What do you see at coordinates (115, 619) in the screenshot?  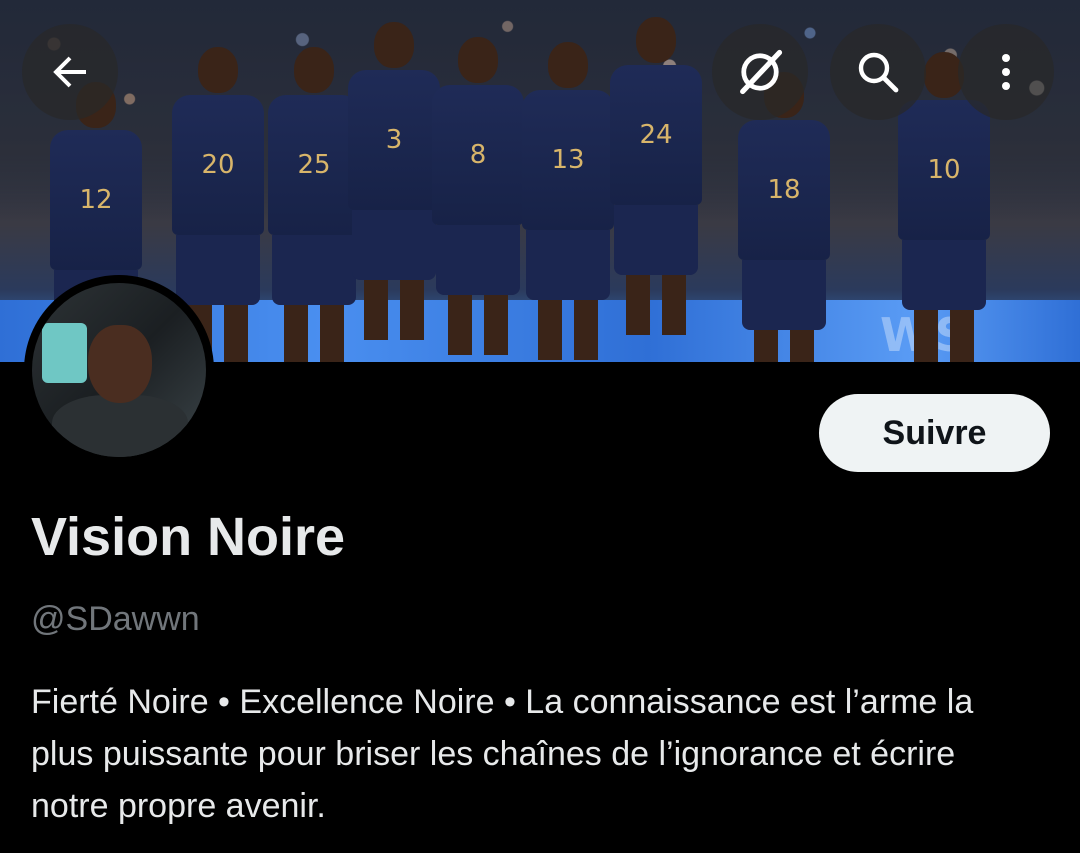 I see `profile-handle: @SDawwn` at bounding box center [115, 619].